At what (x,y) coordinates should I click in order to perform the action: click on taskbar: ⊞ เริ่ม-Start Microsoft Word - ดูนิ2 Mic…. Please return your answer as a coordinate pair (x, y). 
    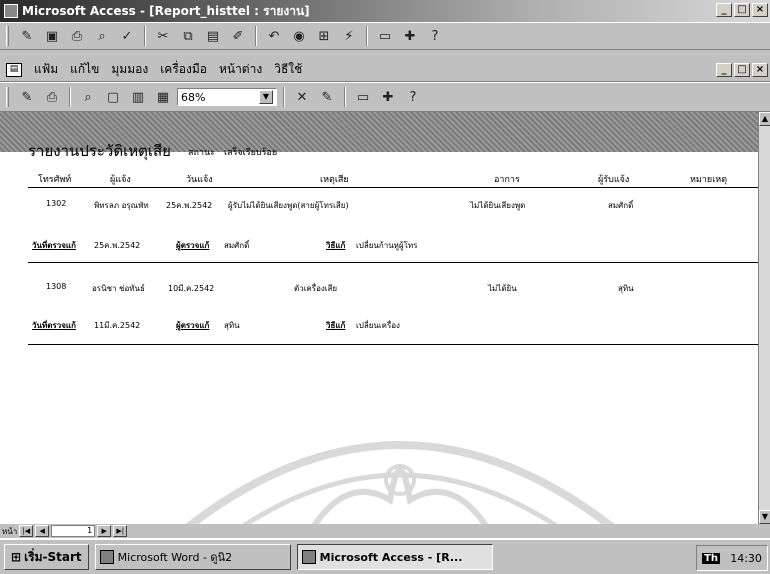
    Looking at the image, I should click on (385, 556).